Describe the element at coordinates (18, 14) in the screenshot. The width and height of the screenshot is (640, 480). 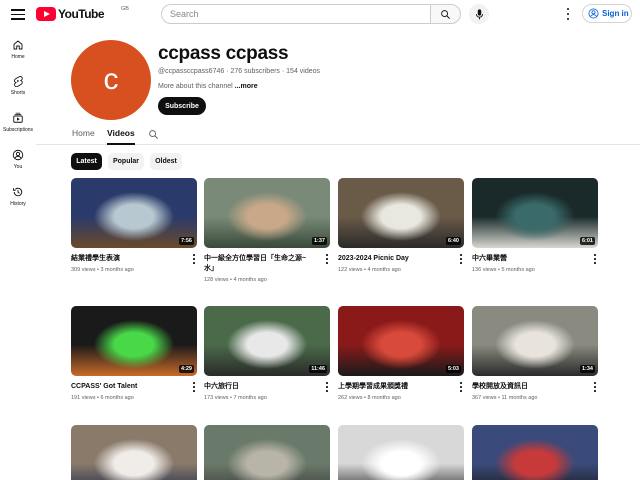
I see `menu-icon` at that location.